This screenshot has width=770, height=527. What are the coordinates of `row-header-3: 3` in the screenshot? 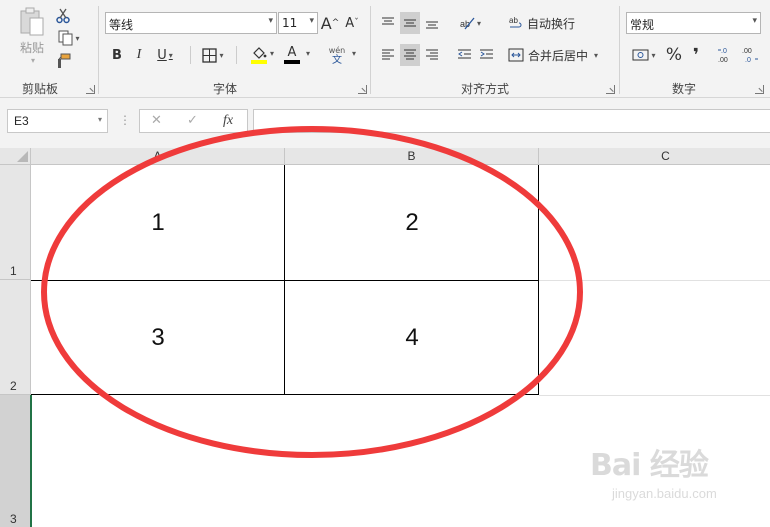 It's located at (15, 461).